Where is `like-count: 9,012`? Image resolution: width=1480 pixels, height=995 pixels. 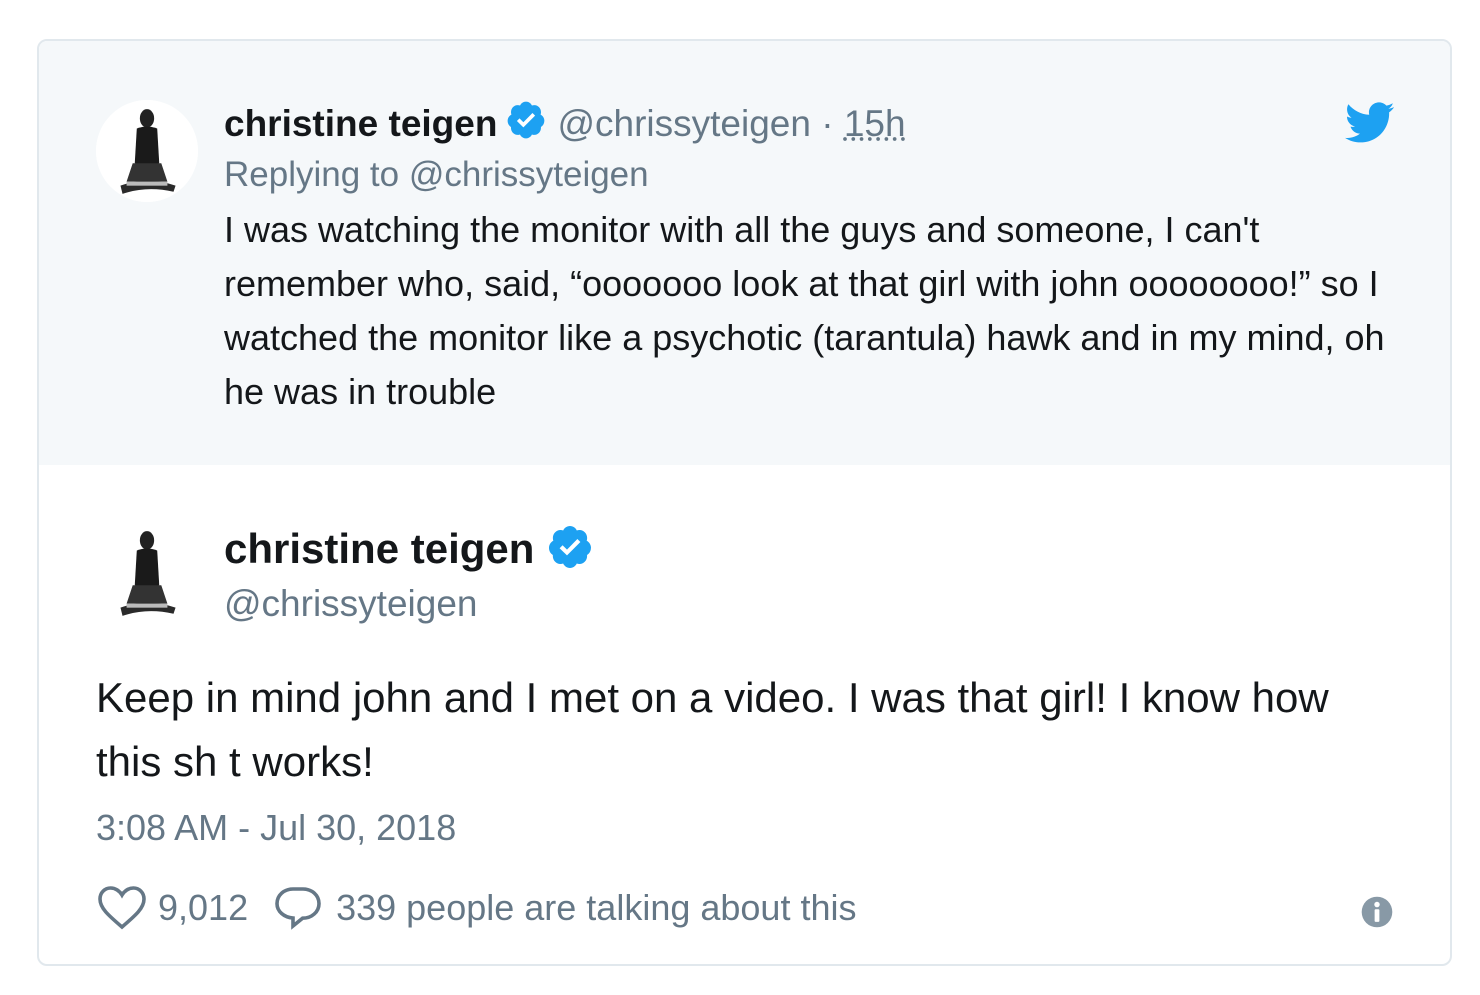 like-count: 9,012 is located at coordinates (203, 908).